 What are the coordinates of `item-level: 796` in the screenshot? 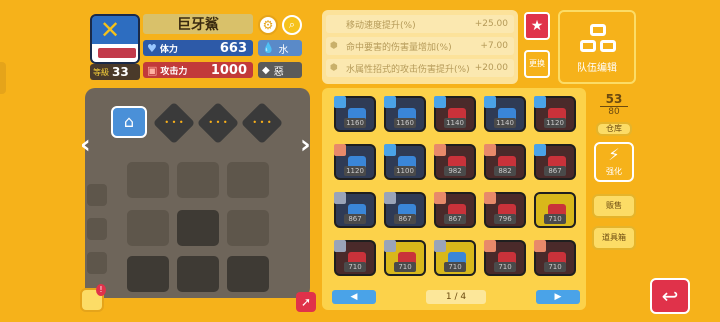 It's located at (505, 219).